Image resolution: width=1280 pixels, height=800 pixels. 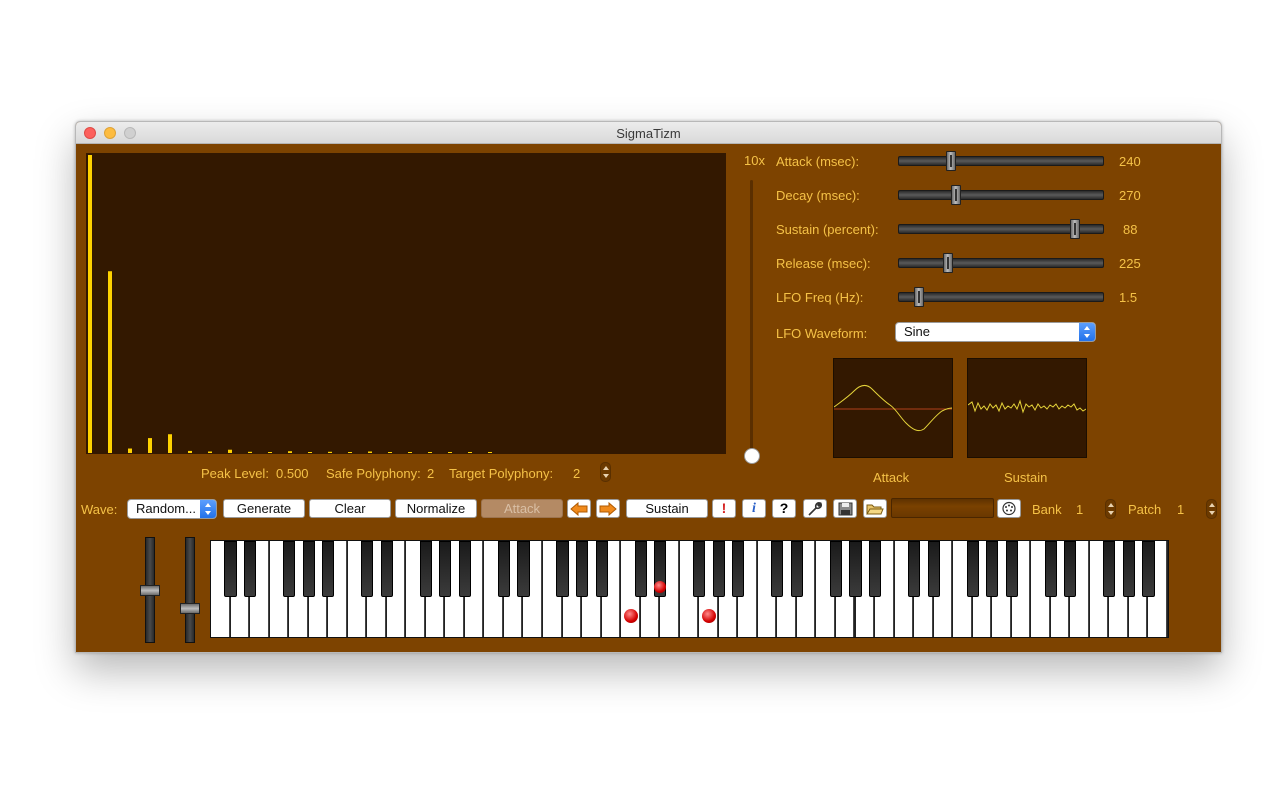 I want to click on lfo-freq-slider-thumb, so click(x=919, y=297).